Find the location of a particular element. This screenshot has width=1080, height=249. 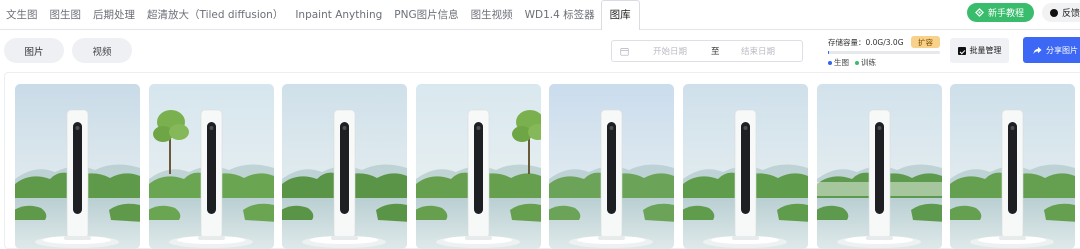

legend-item-generate: 生图 is located at coordinates (838, 62).